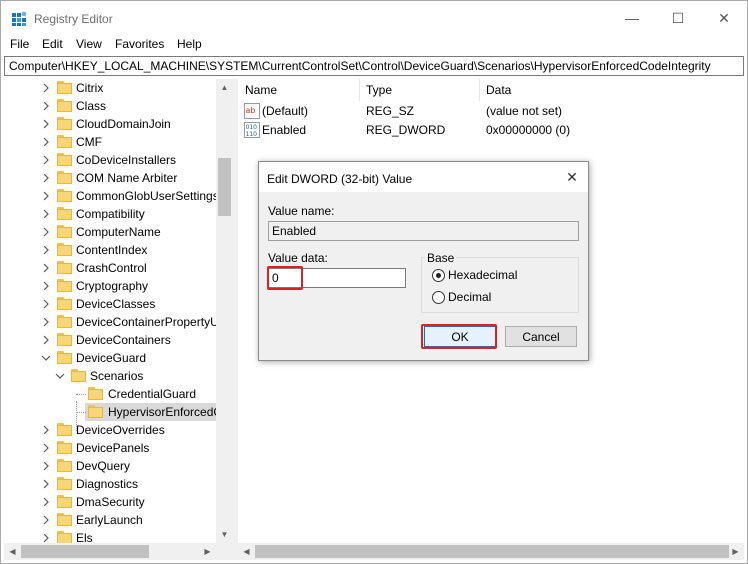 Image resolution: width=748 pixels, height=564 pixels. I want to click on tree-scroll-thumb, so click(224, 187).